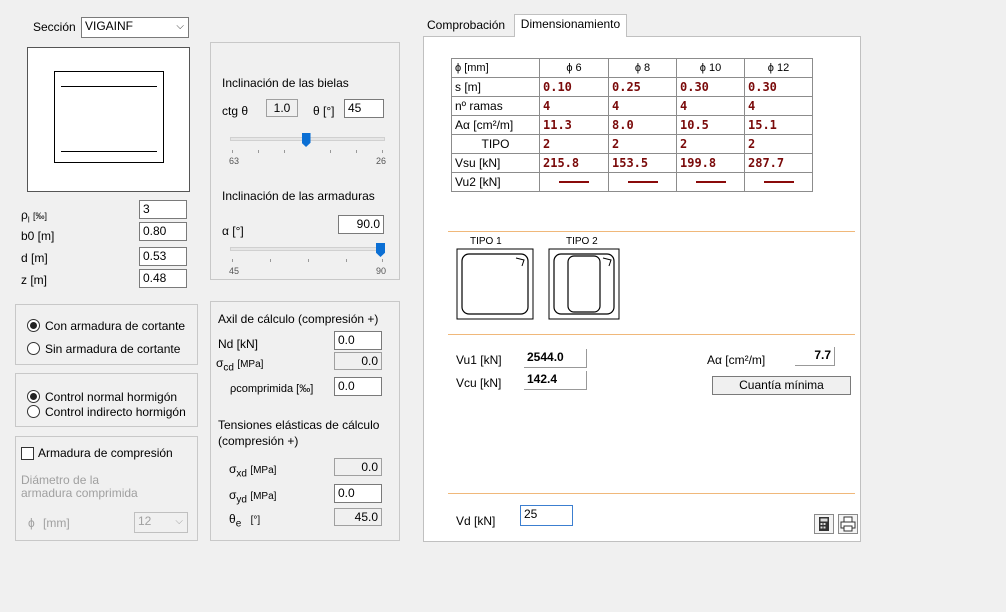 The height and width of the screenshot is (612, 1006). I want to click on alpha-label: α [°], so click(233, 231).